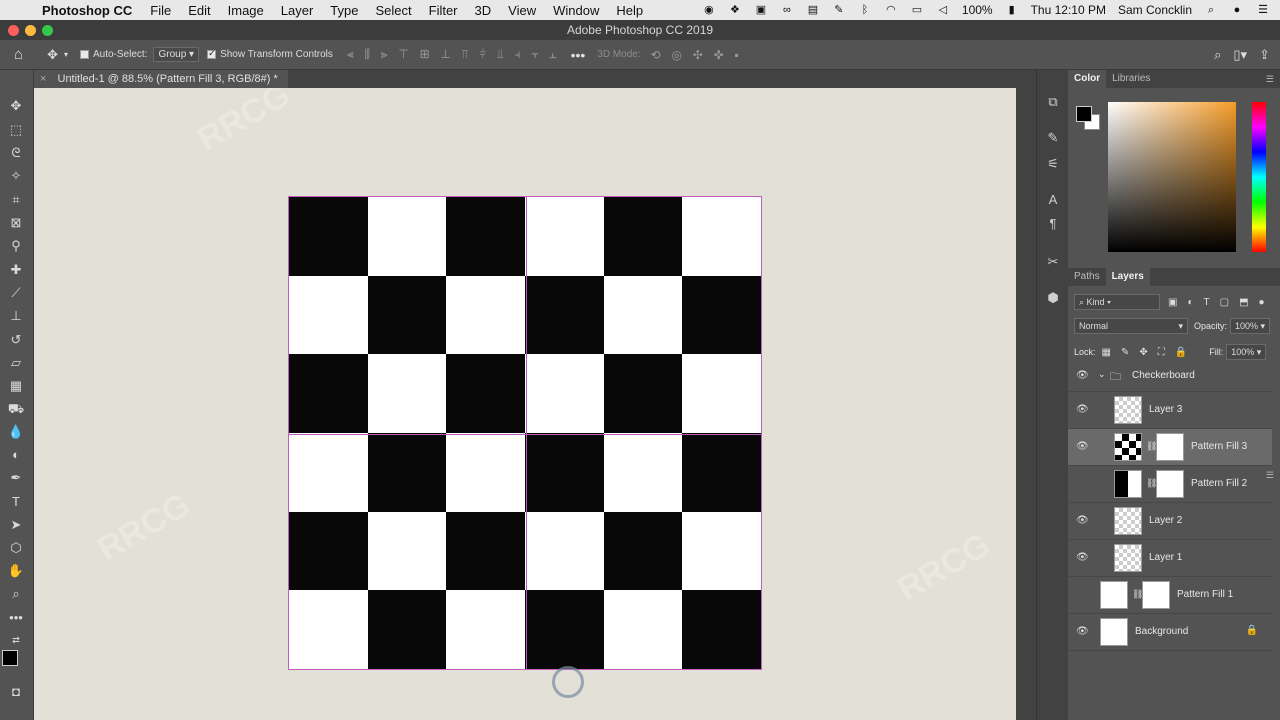  I want to click on distribute-hcenter-icon: ⫟, so click(534, 54).